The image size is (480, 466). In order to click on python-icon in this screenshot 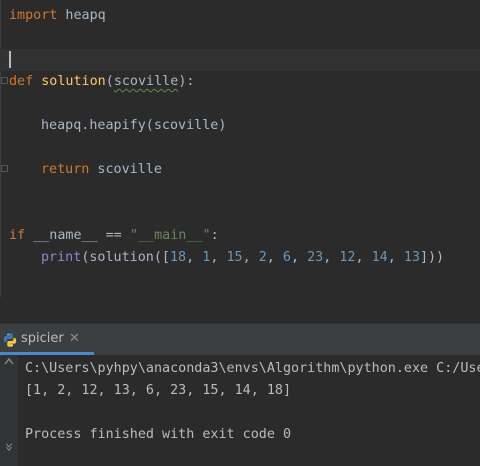, I will do `click(10, 340)`.